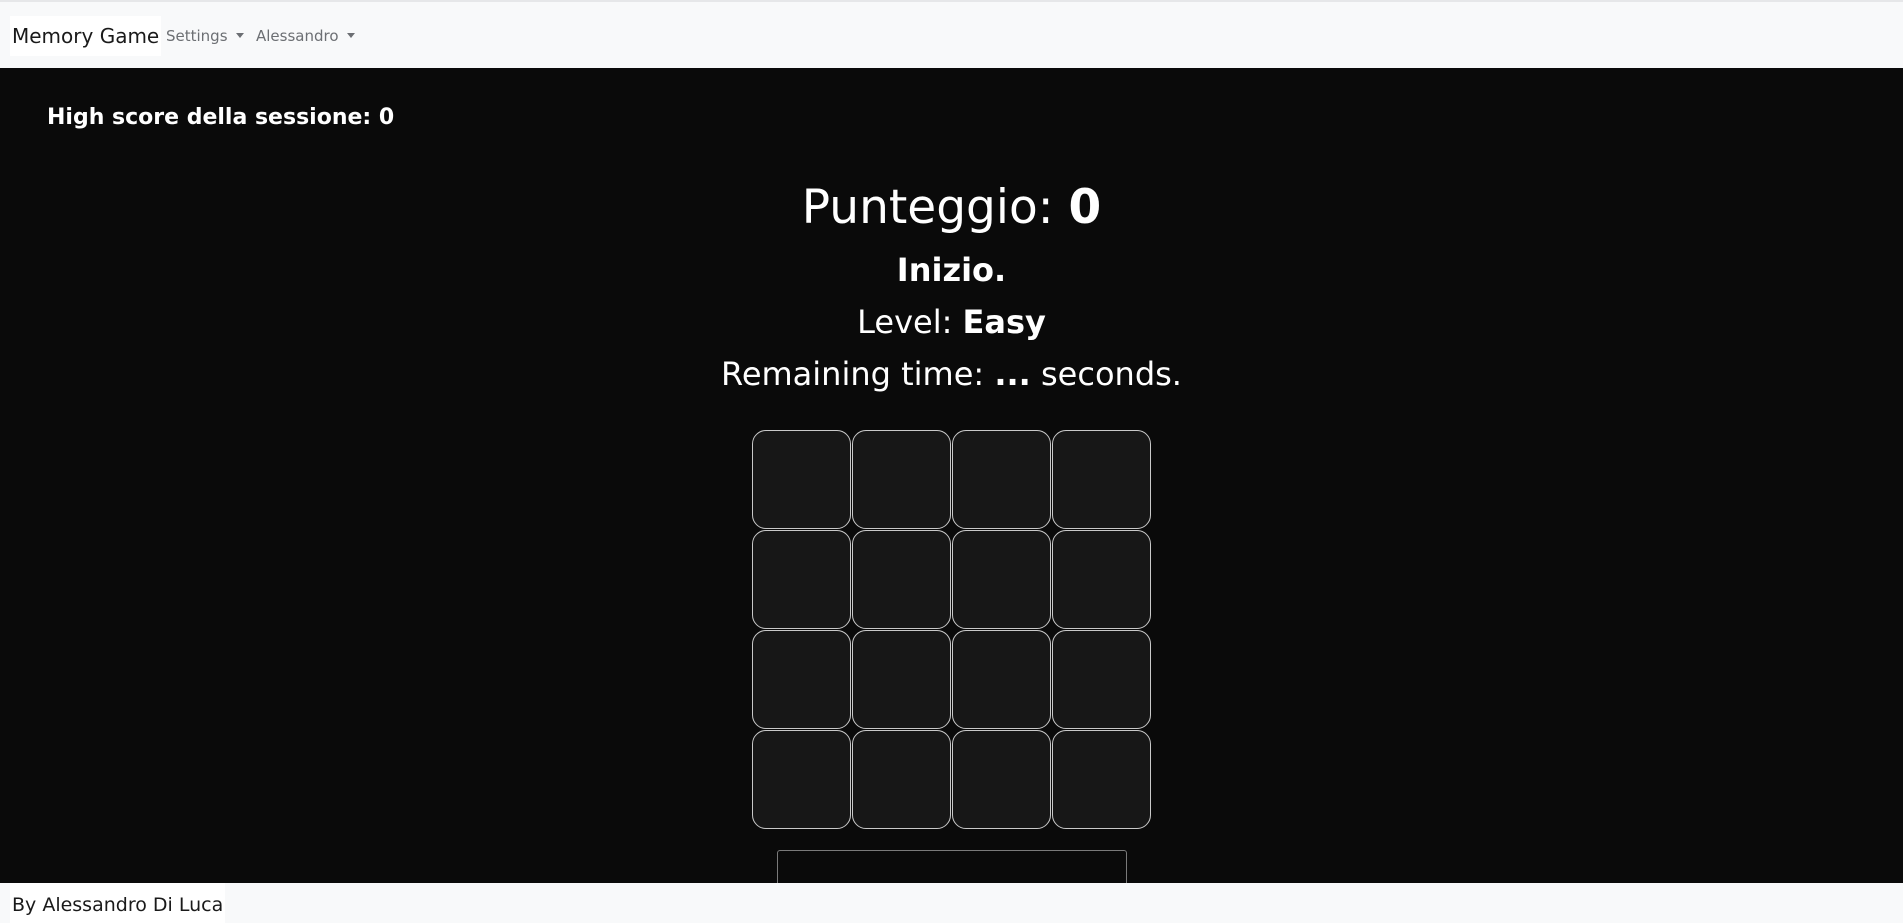  Describe the element at coordinates (1004, 322) in the screenshot. I see `level-value: Easy` at that location.